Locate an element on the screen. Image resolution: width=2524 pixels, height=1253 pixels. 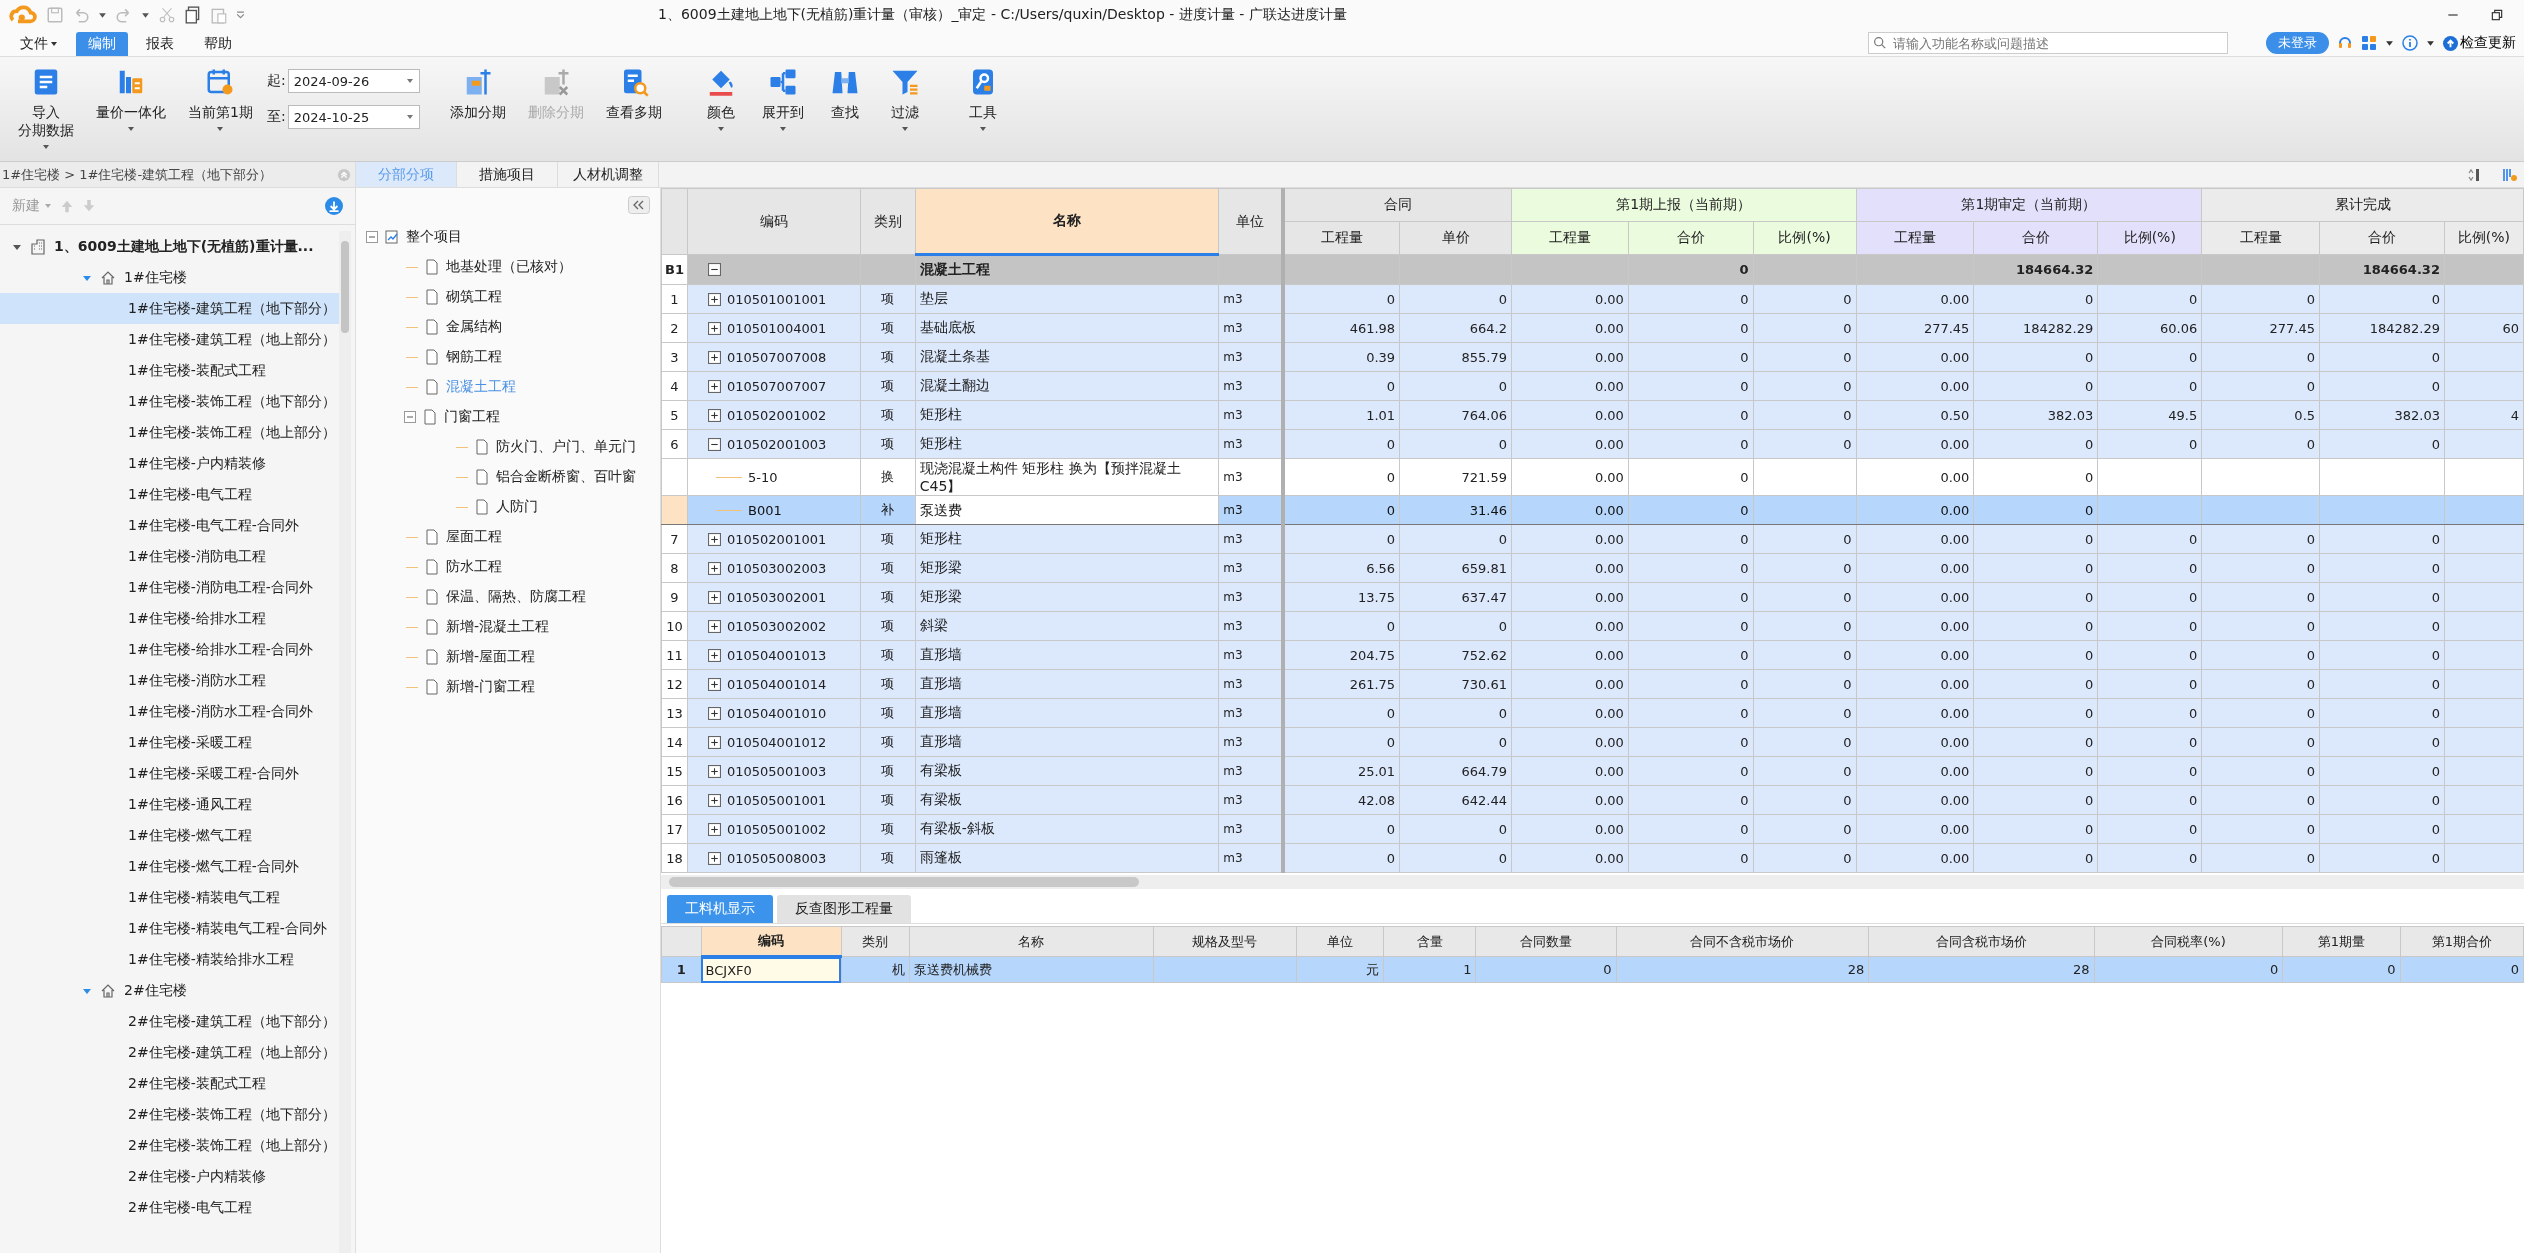
column-header: 含量 is located at coordinates (1429, 941).